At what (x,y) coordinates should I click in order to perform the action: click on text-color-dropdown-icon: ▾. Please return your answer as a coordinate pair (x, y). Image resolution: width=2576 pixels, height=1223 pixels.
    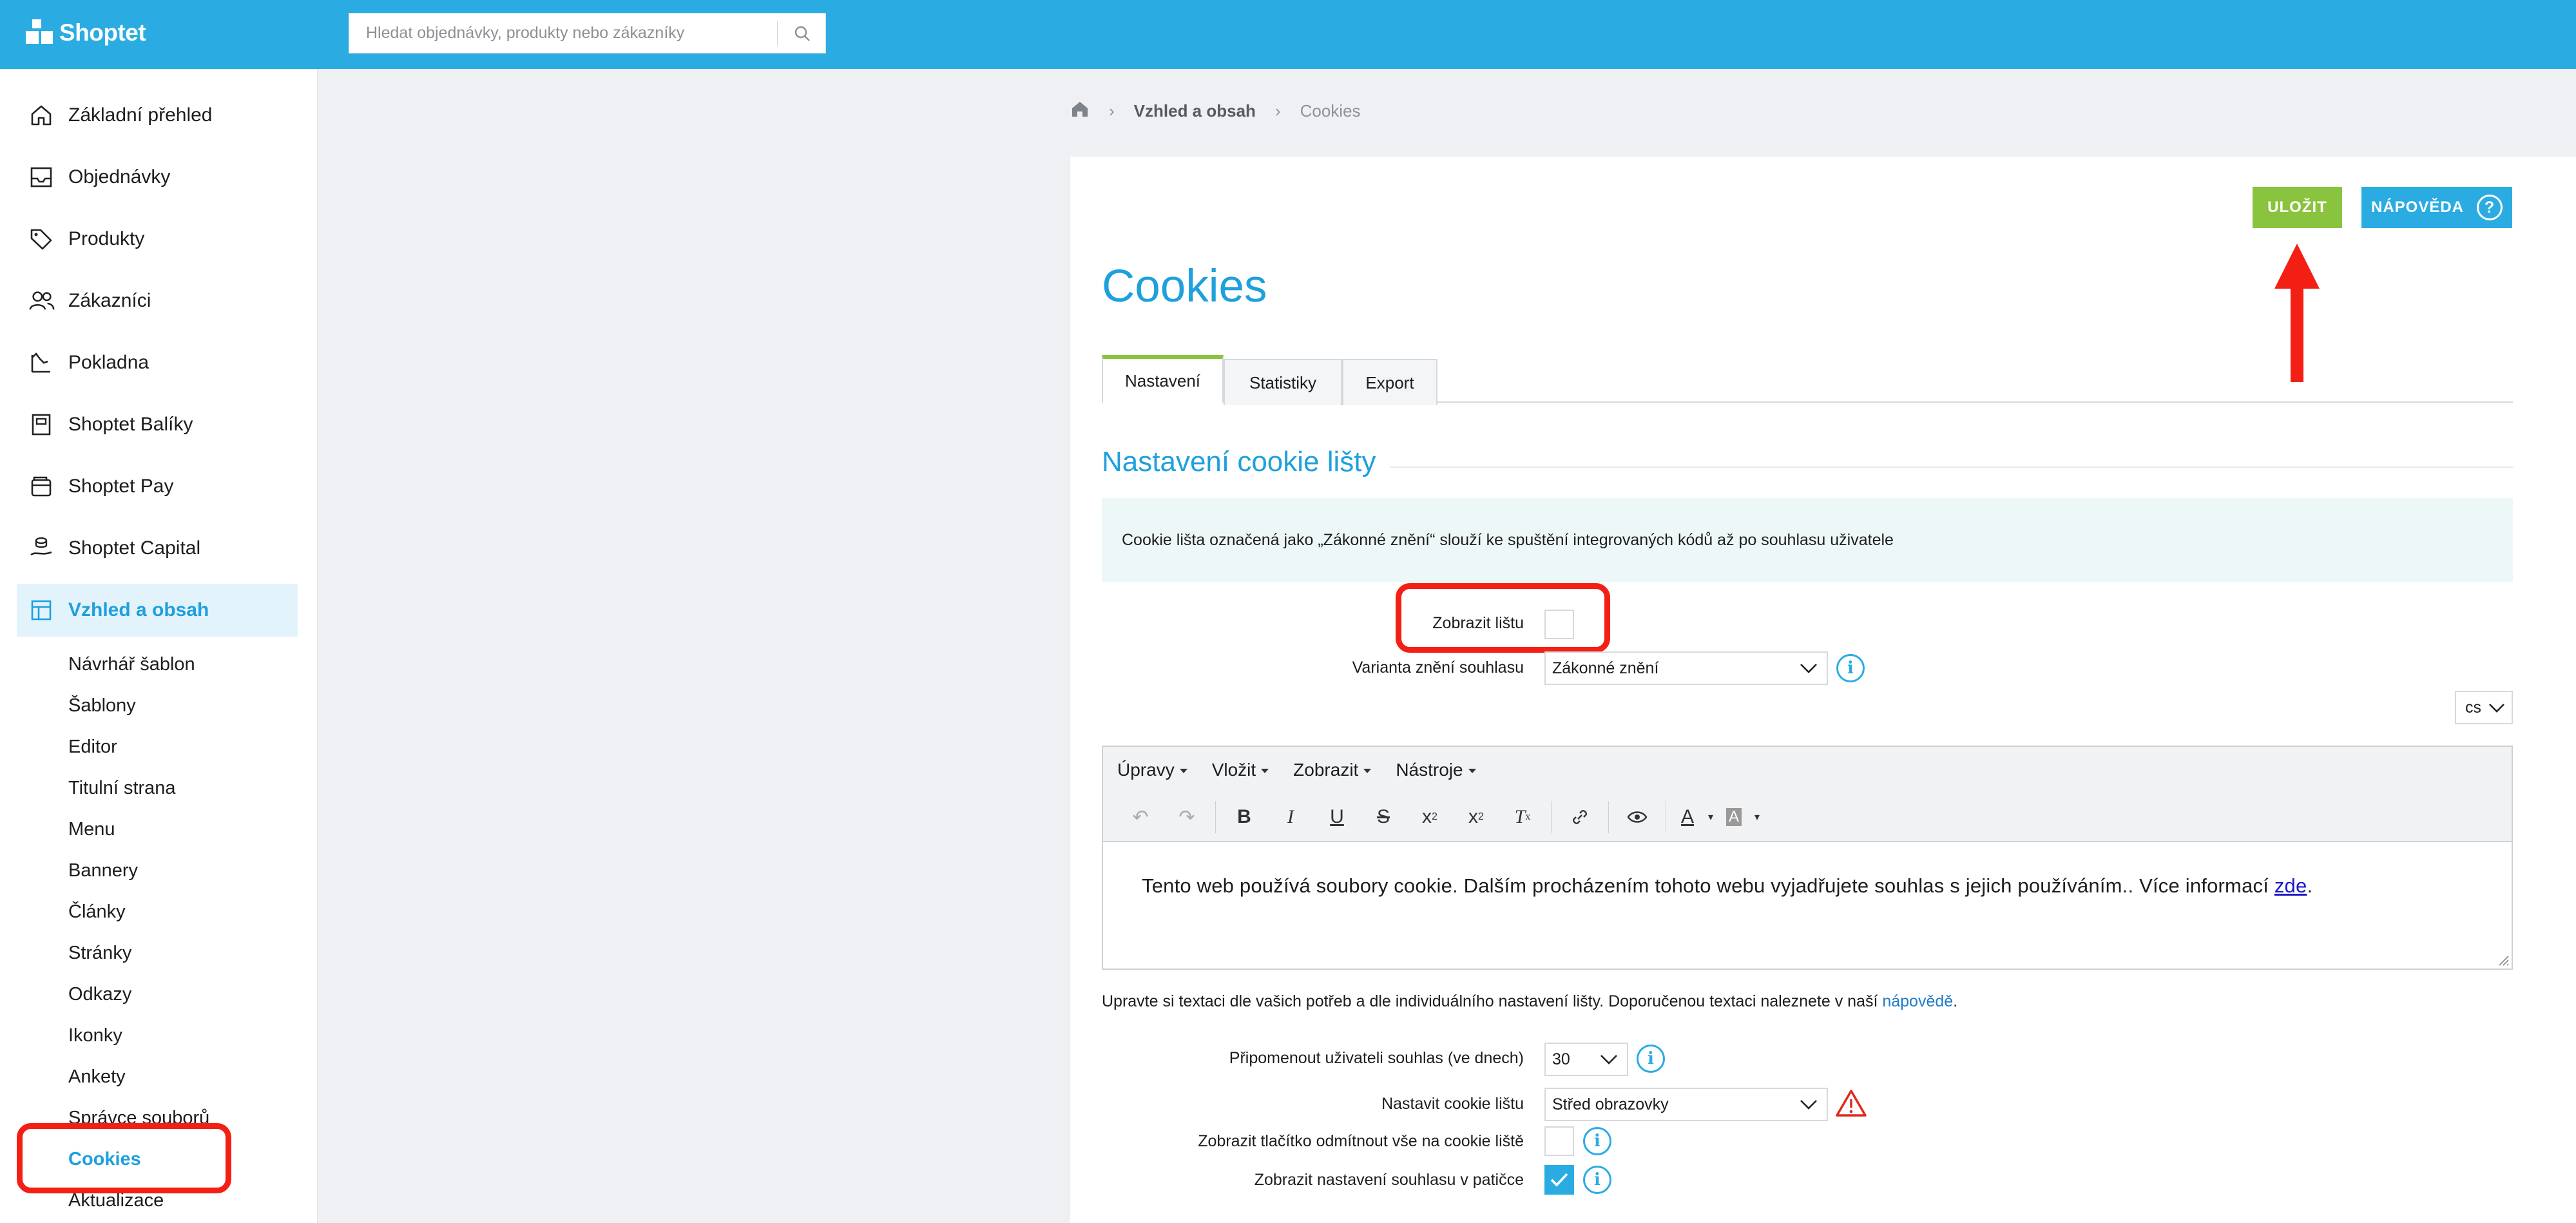
    Looking at the image, I should click on (1711, 817).